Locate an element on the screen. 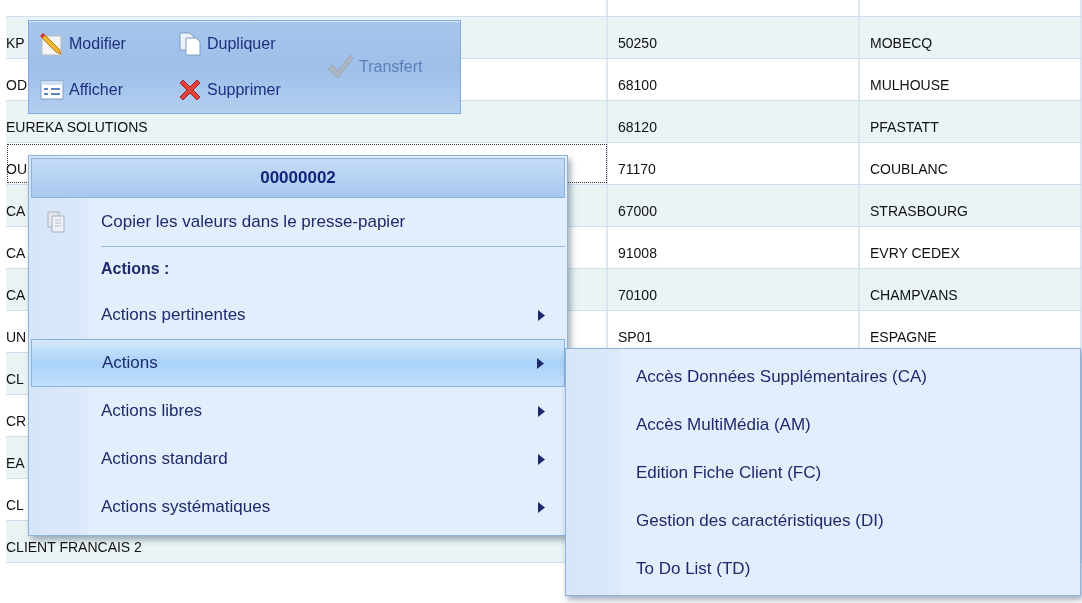  table-cell: PFASTATT is located at coordinates (971, 121).